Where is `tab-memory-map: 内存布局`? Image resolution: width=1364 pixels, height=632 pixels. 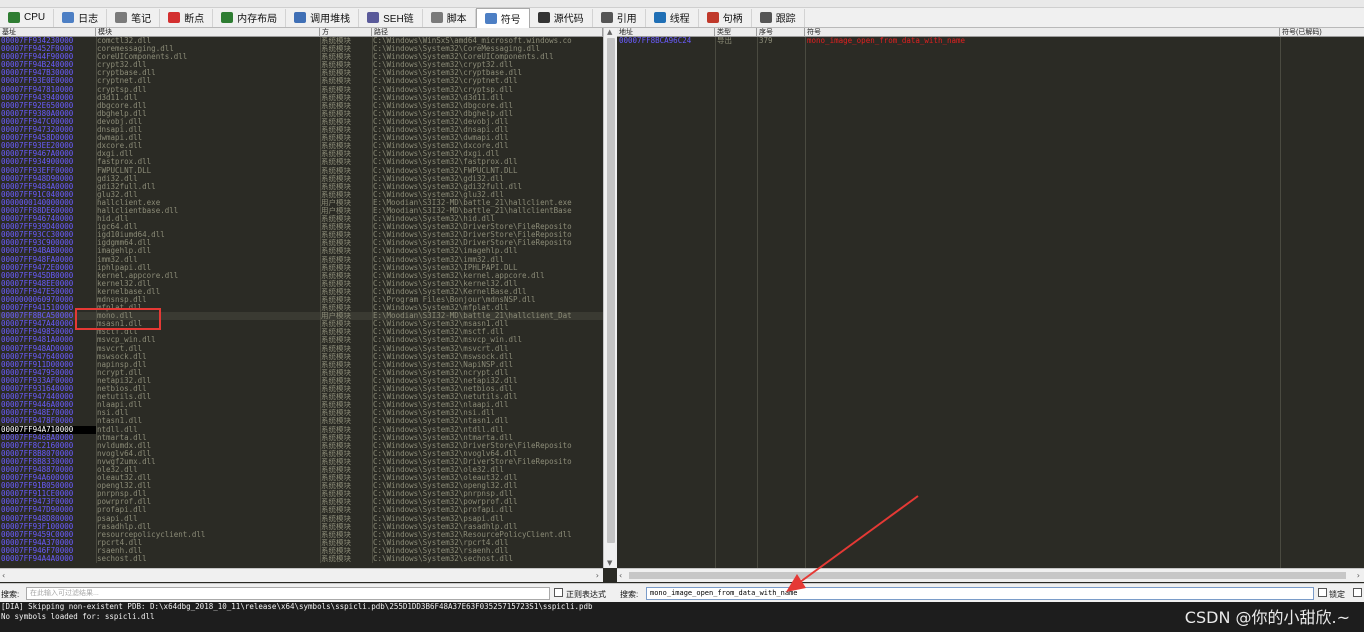
tab-memory-map: 内存布局 is located at coordinates (250, 17).